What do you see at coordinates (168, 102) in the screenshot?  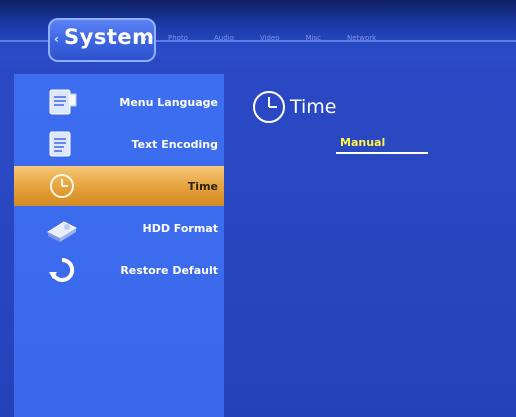 I see `sidebar-item-label: Menu Language` at bounding box center [168, 102].